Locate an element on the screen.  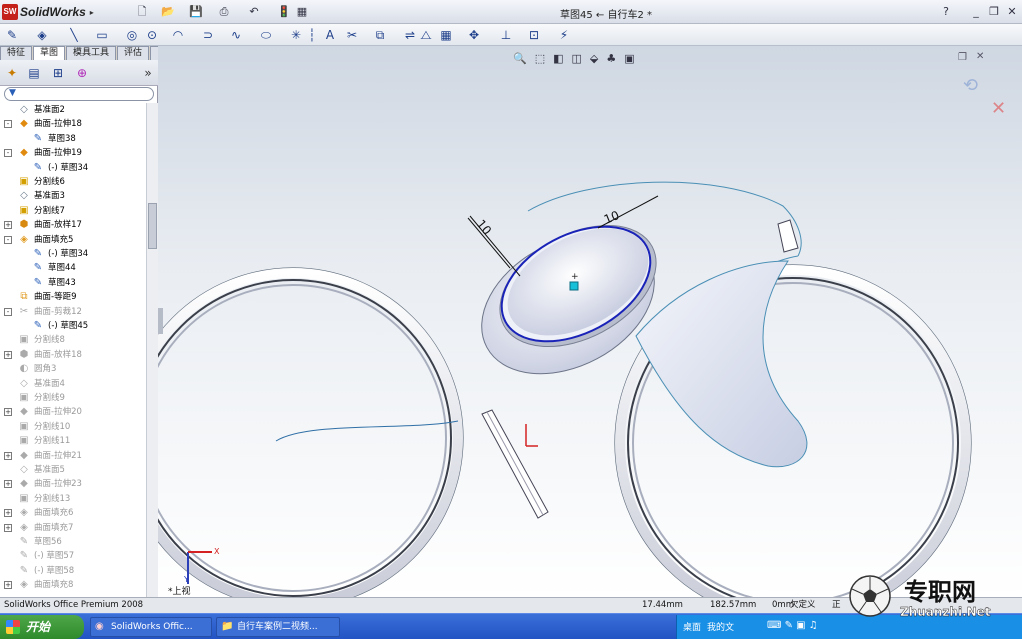
offset-entities-icon: ⧉ is located at coordinates (380, 35).